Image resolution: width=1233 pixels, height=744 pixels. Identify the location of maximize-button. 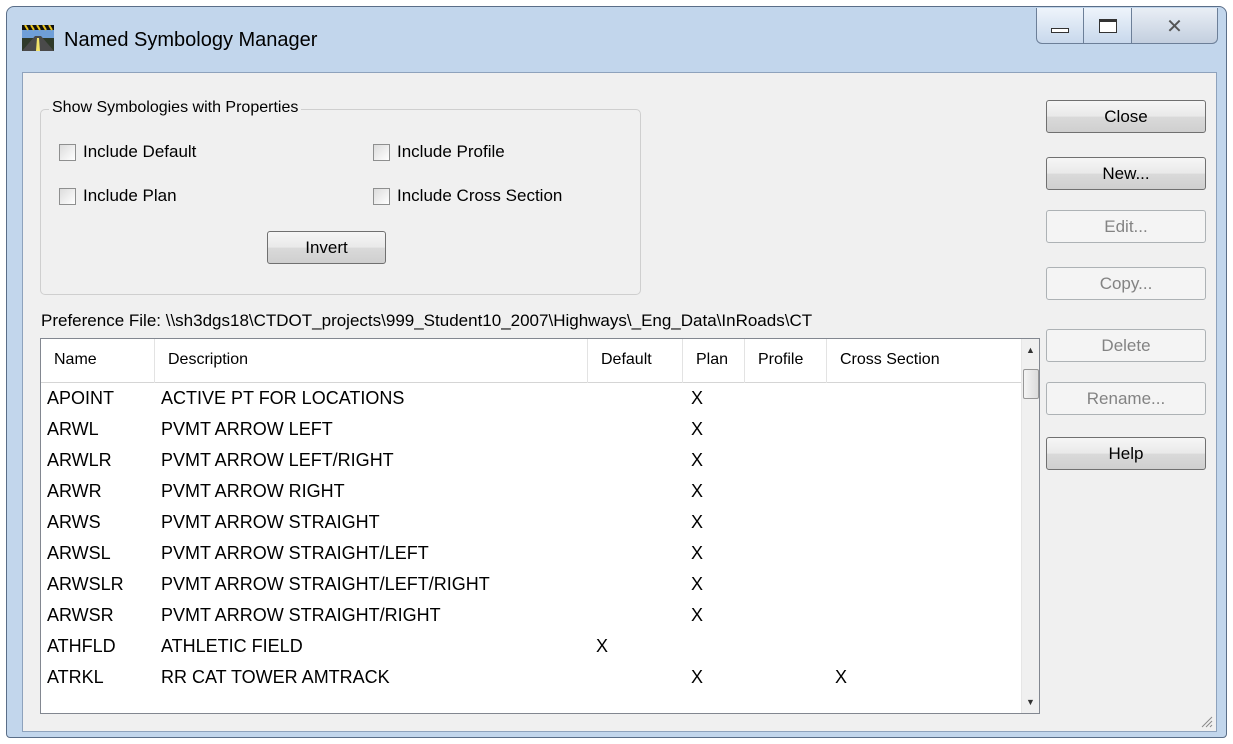
(1108, 26).